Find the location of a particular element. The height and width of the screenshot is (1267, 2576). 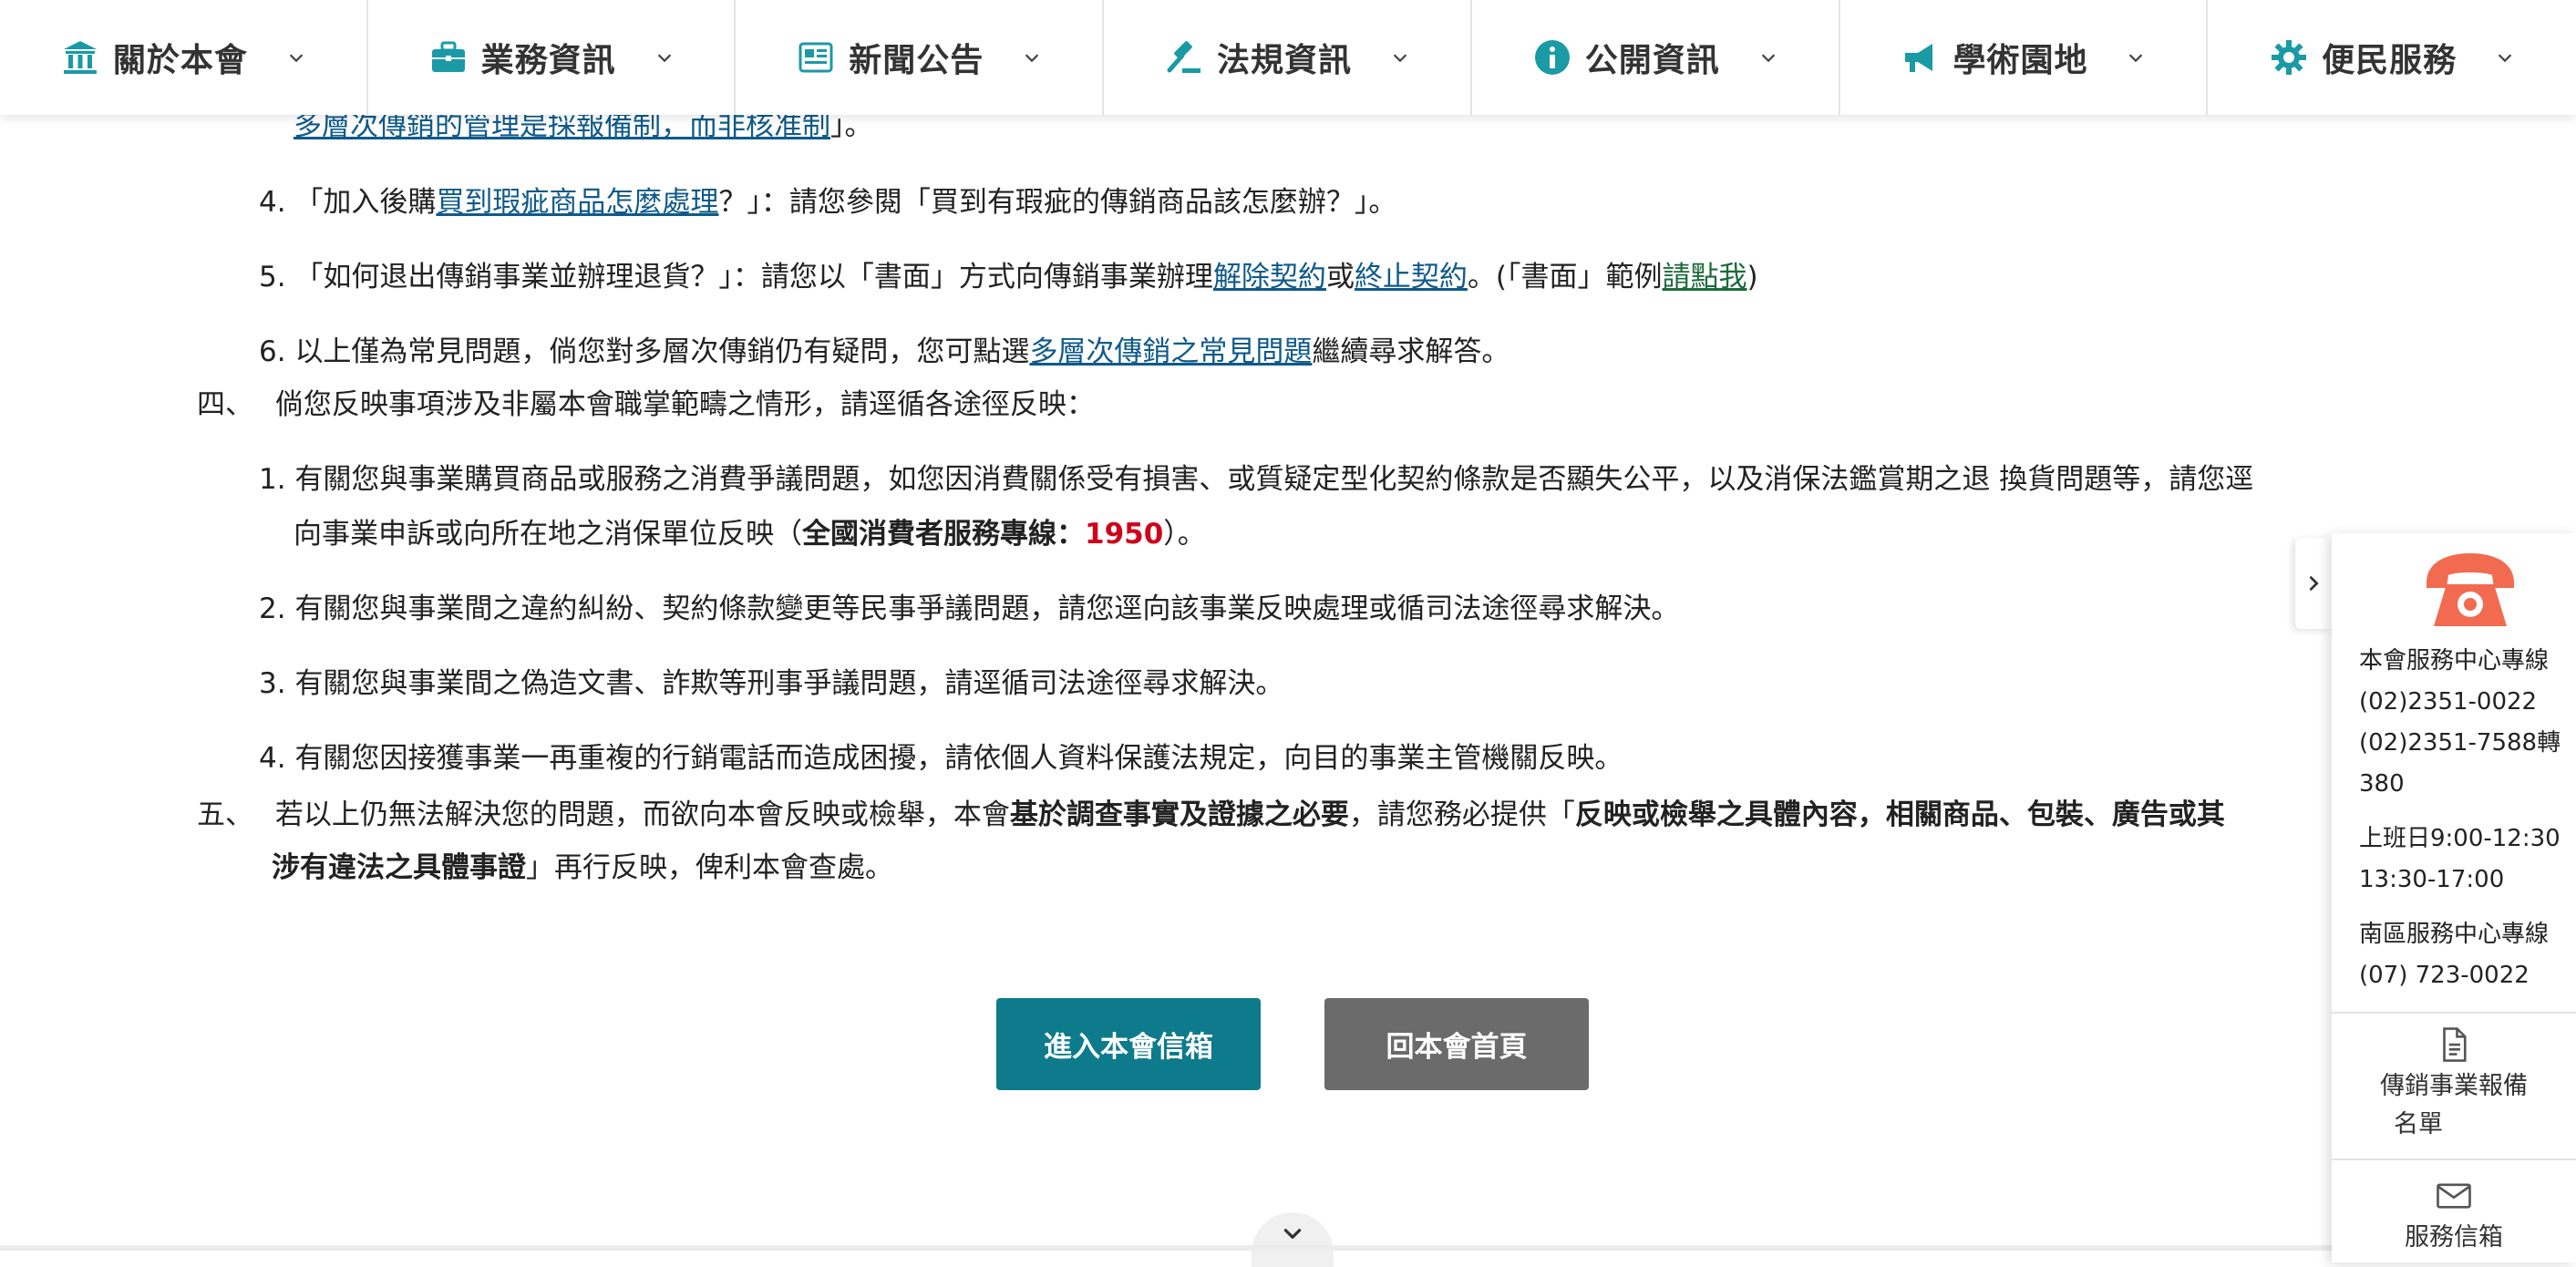

item-text: 「如何退出傳銷事業並辦理退貨？」：請您以「書面」方式向傳銷事業辦理 is located at coordinates (753, 277).